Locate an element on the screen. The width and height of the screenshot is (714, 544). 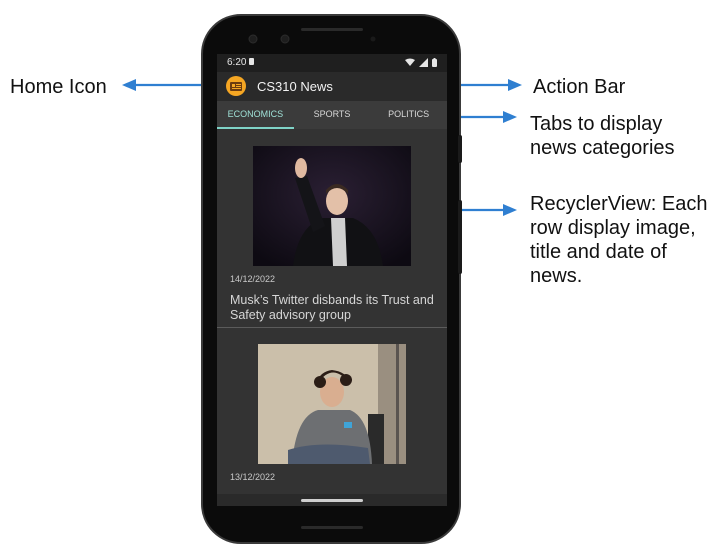
status-icons is located at coordinates (421, 62).